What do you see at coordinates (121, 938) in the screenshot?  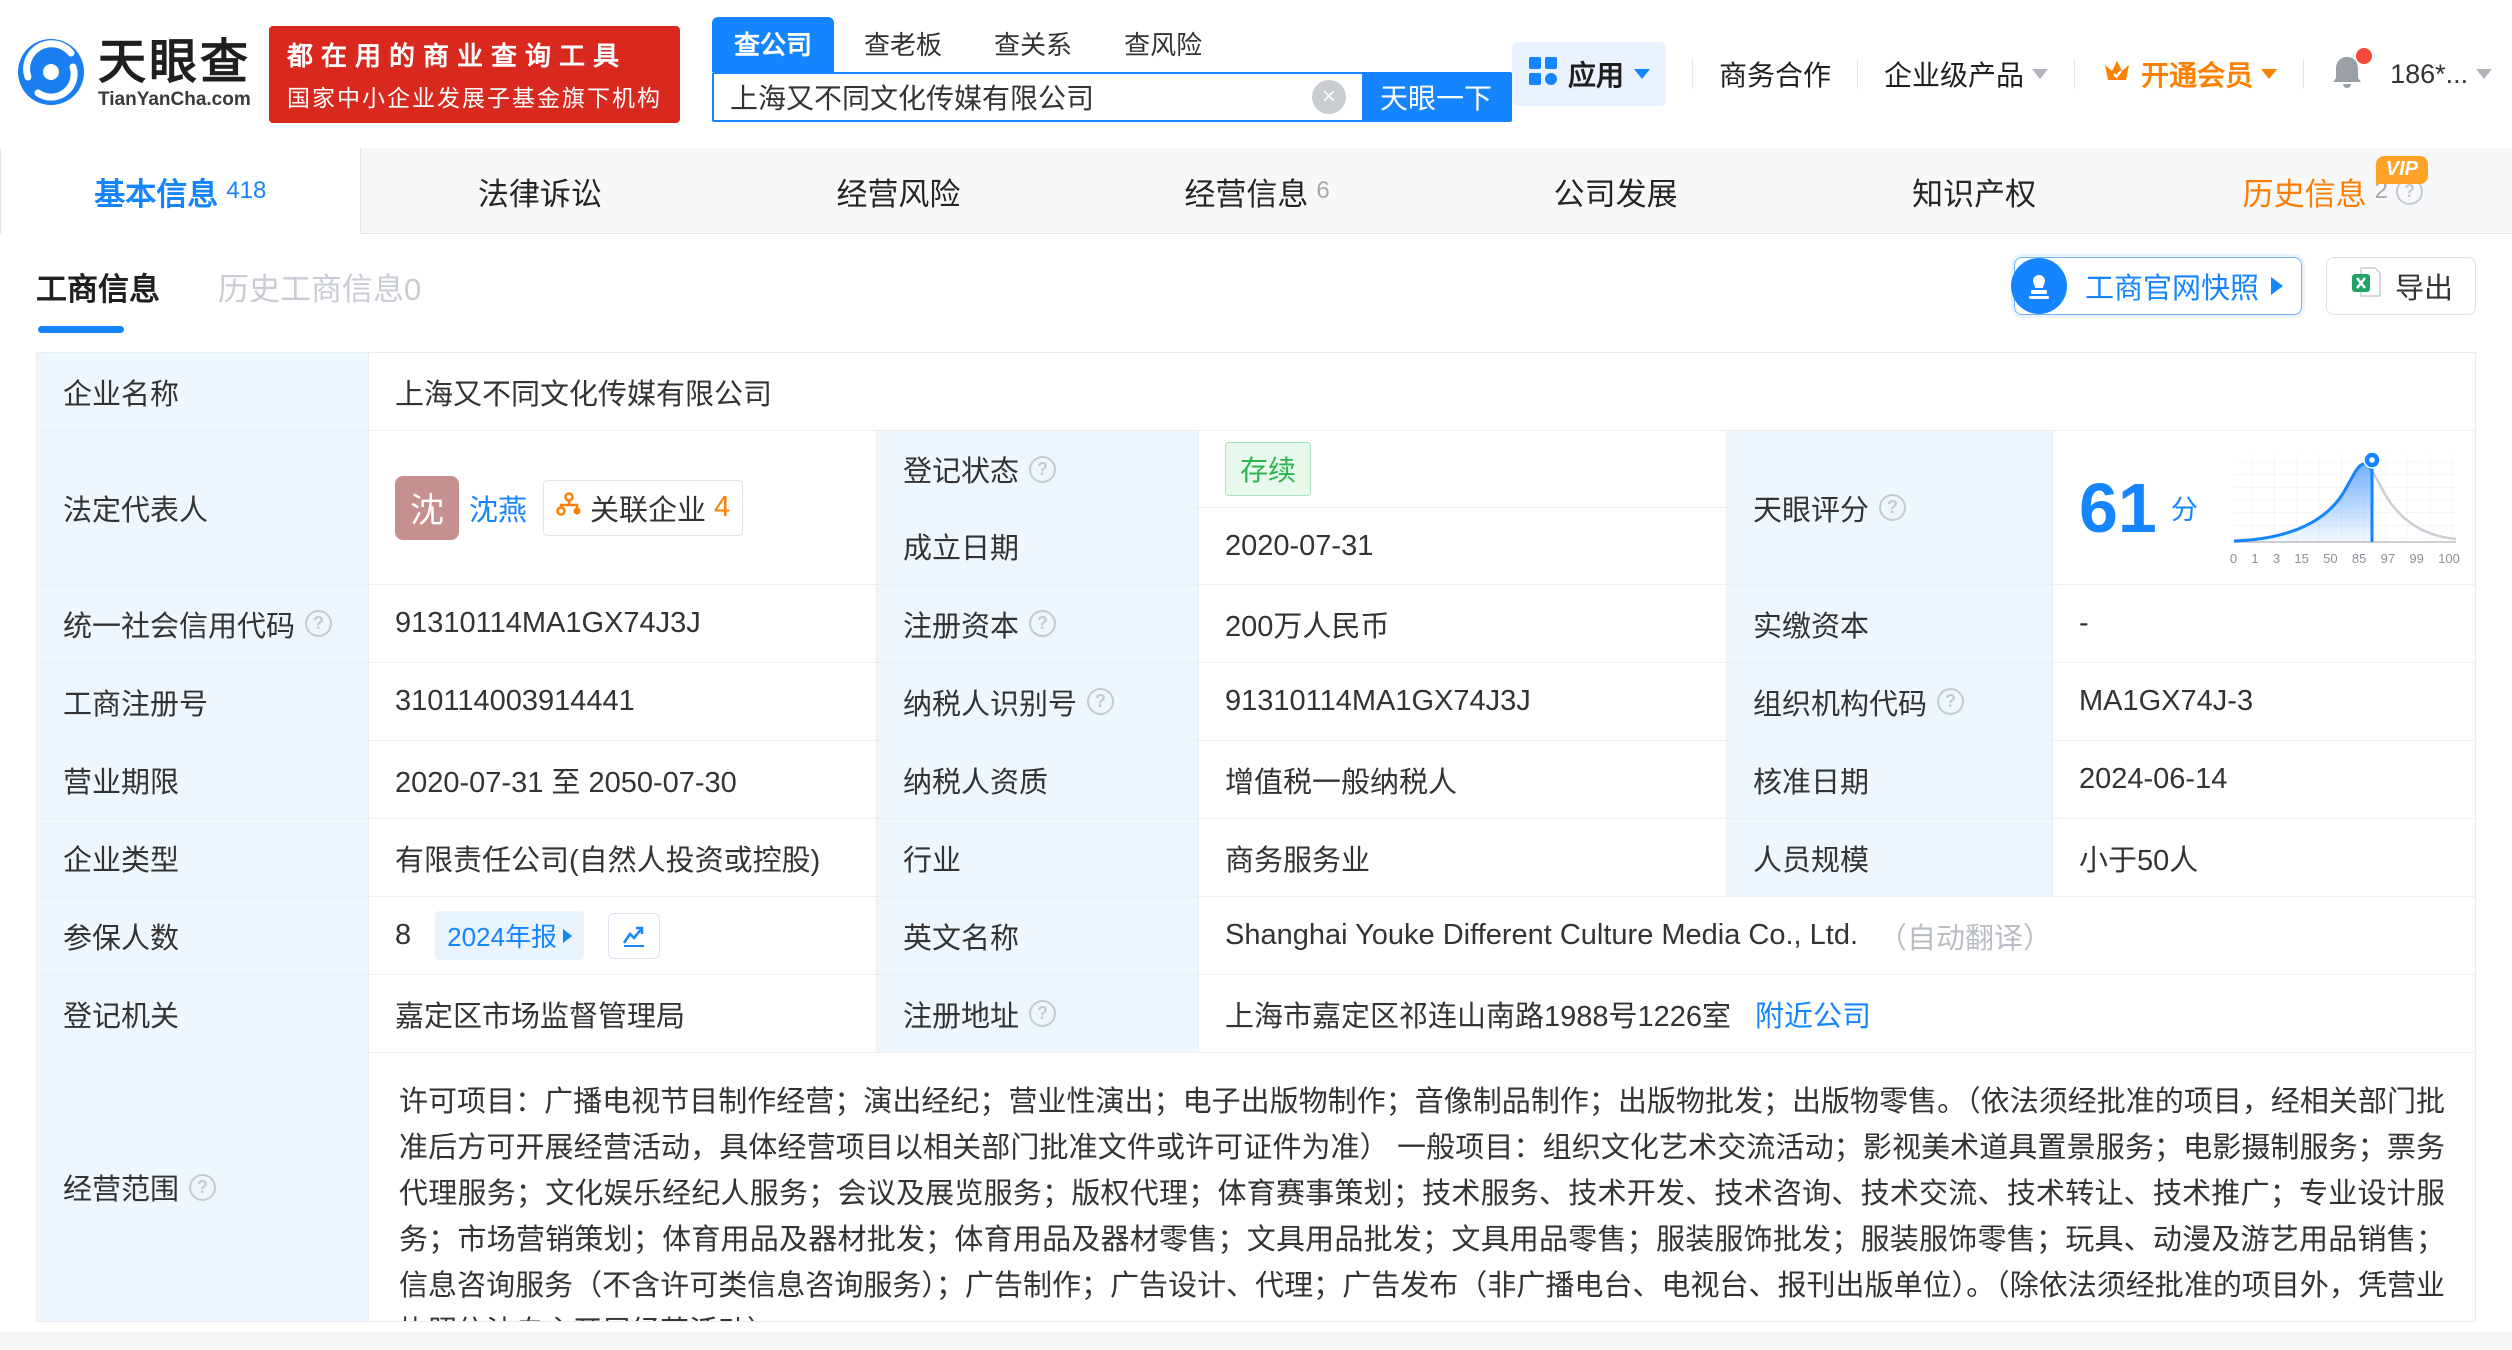 I see `label-text: 参保人数` at bounding box center [121, 938].